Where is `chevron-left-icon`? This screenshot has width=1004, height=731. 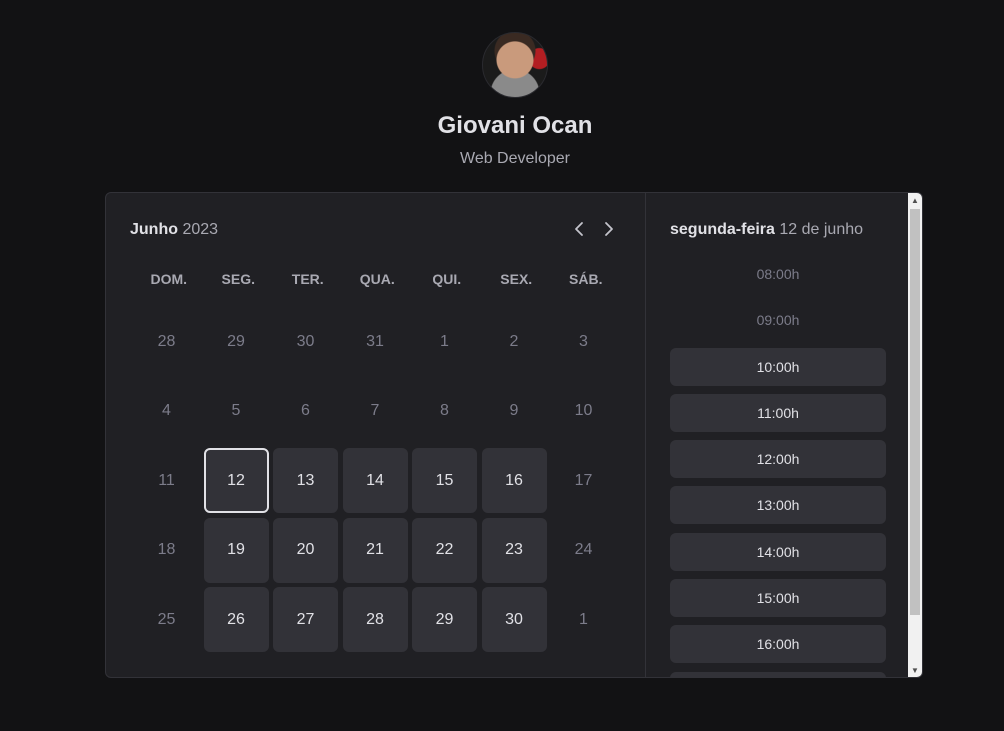
chevron-left-icon is located at coordinates (579, 229).